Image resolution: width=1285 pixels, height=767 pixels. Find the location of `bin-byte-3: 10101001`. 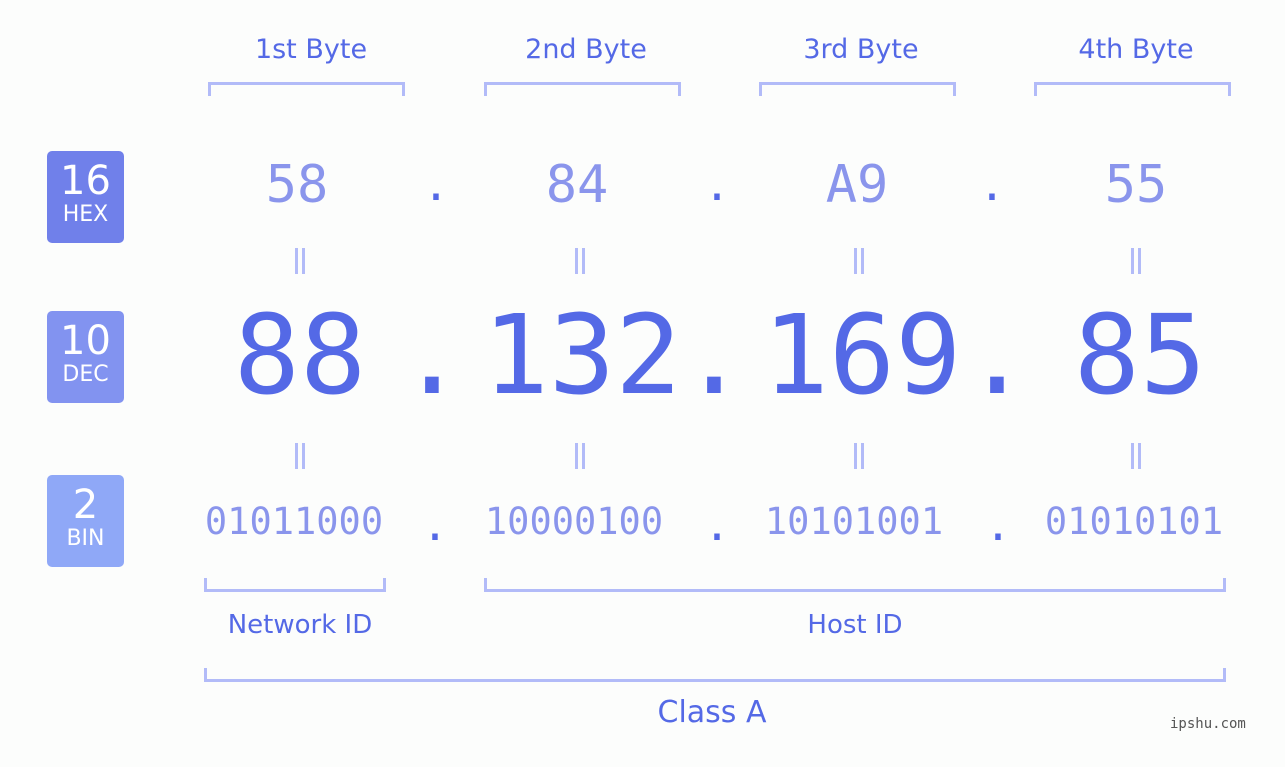

bin-byte-3: 10101001 is located at coordinates (854, 521).